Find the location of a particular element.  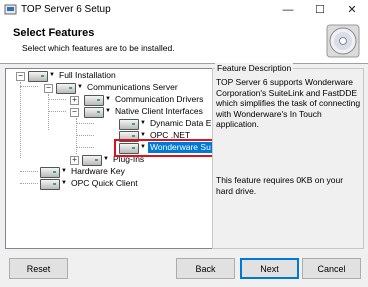

app-icon is located at coordinates (10, 9).